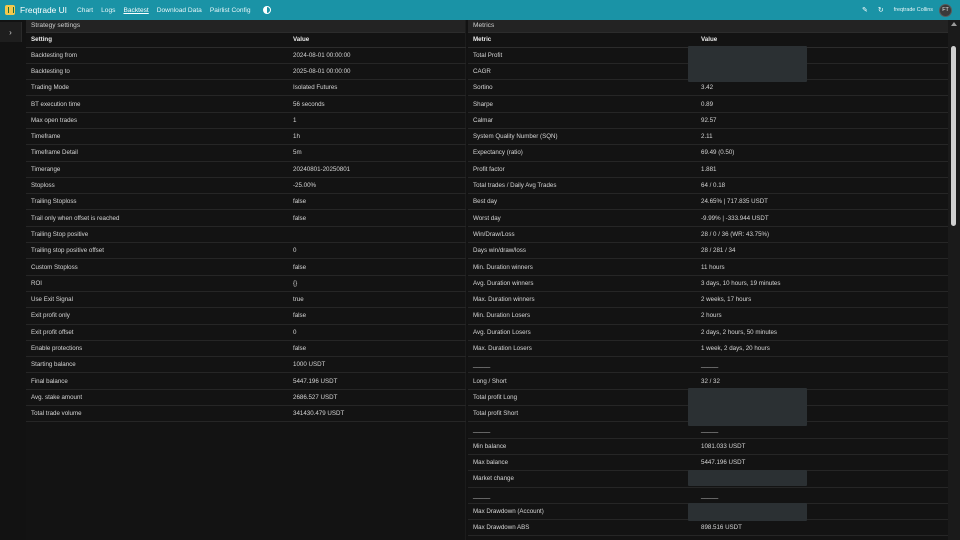  I want to click on bot-name: freqtrade Collins, so click(913, 10).